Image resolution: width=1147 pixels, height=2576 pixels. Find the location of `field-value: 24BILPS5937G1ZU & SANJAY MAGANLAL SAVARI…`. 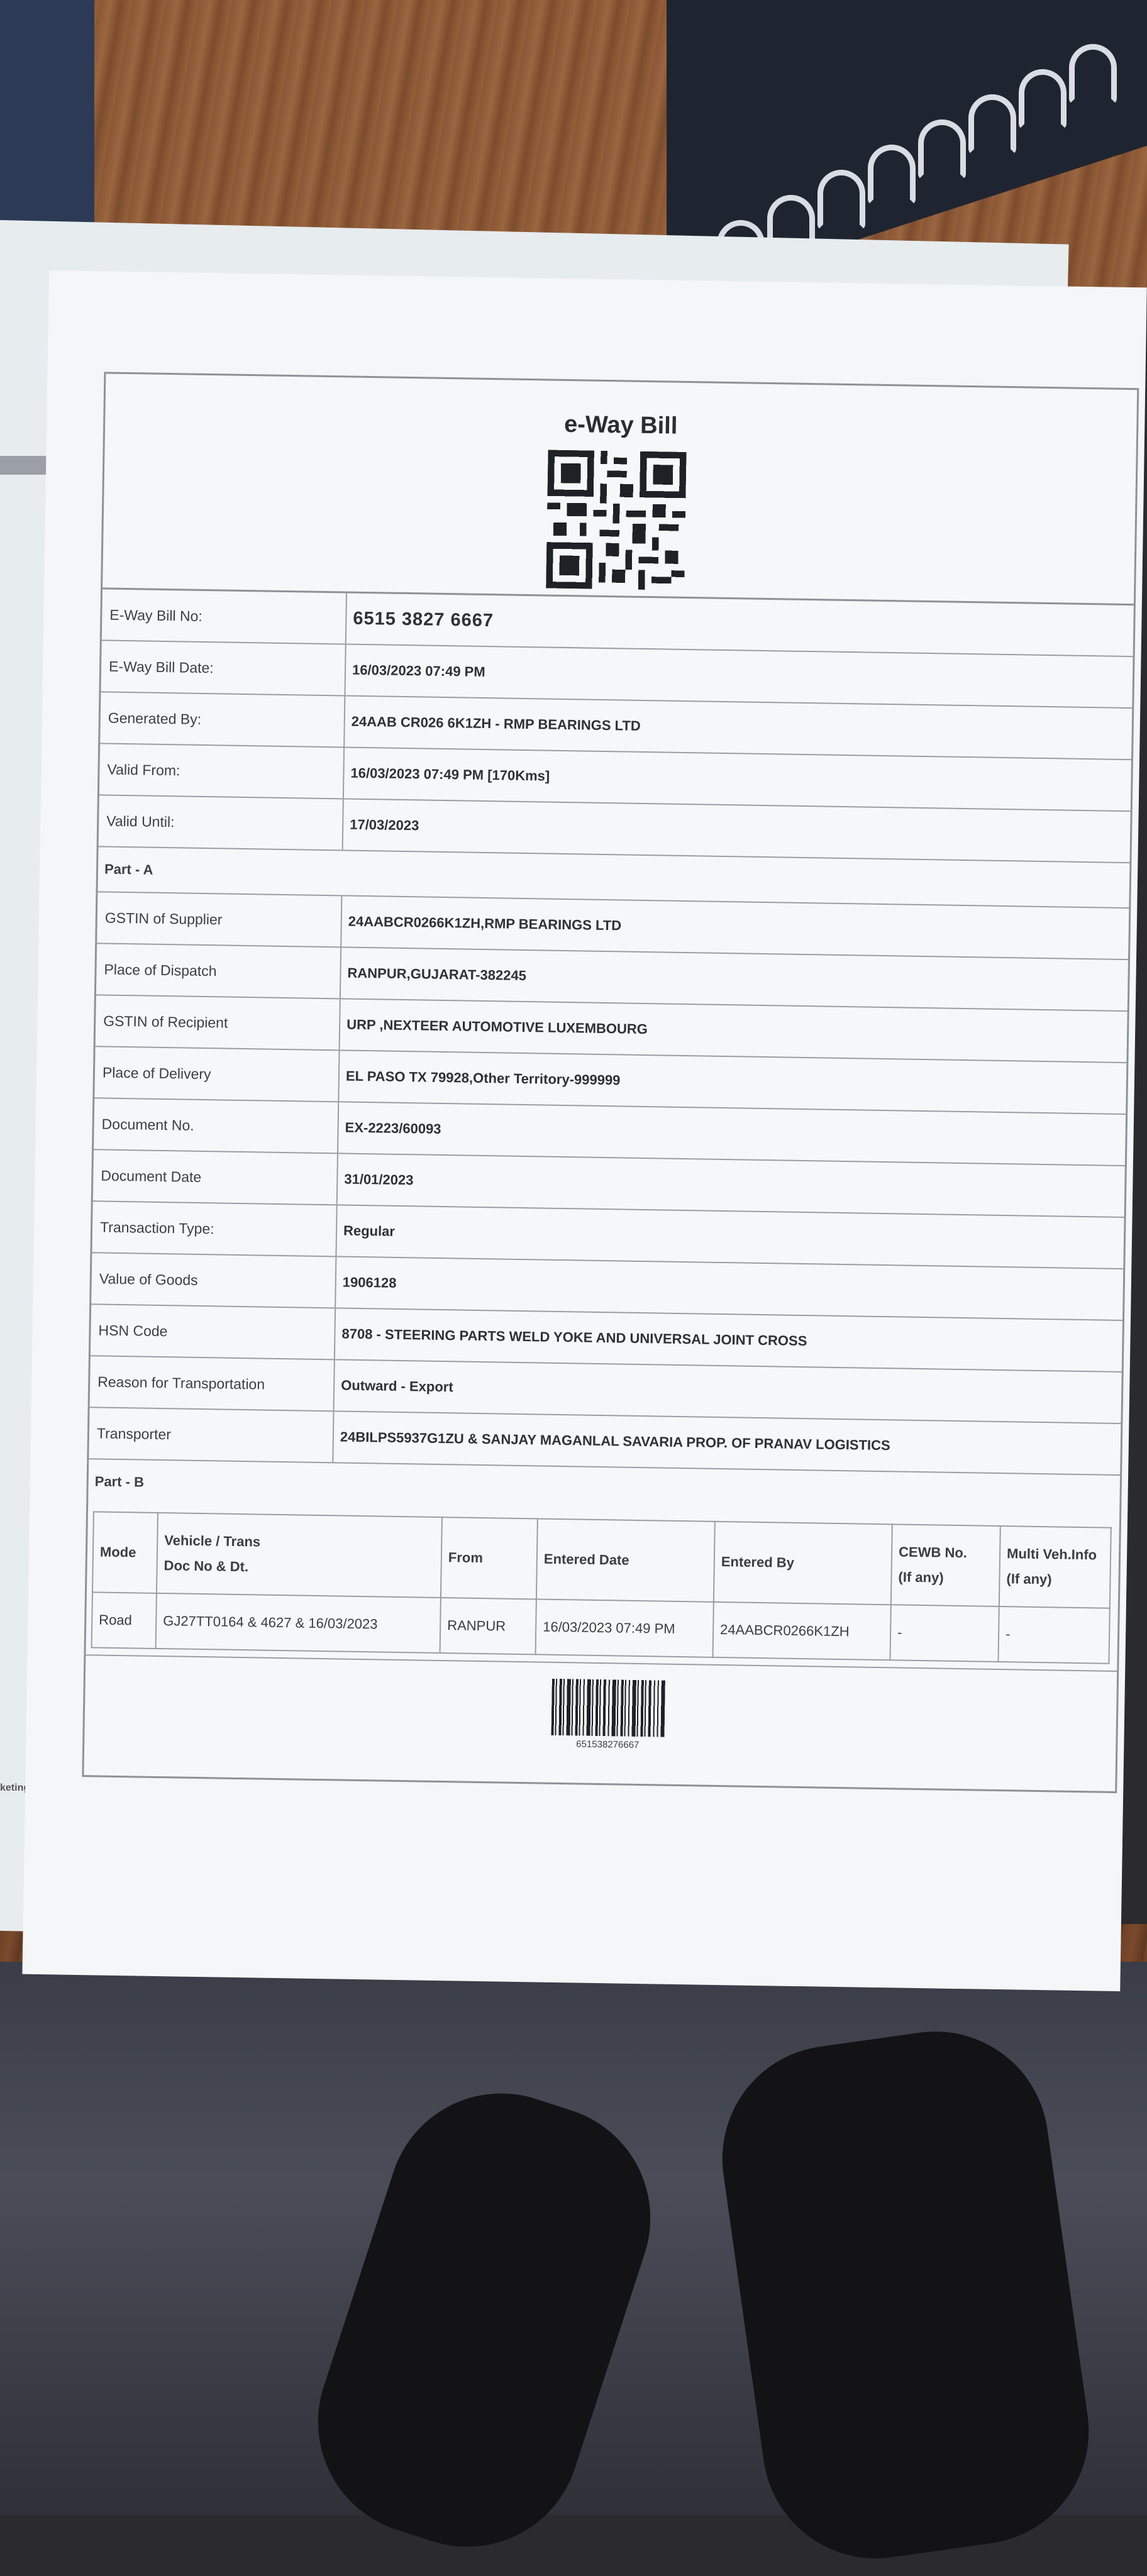

field-value: 24BILPS5937G1ZU & SANJAY MAGANLAL SAVARI… is located at coordinates (615, 1441).